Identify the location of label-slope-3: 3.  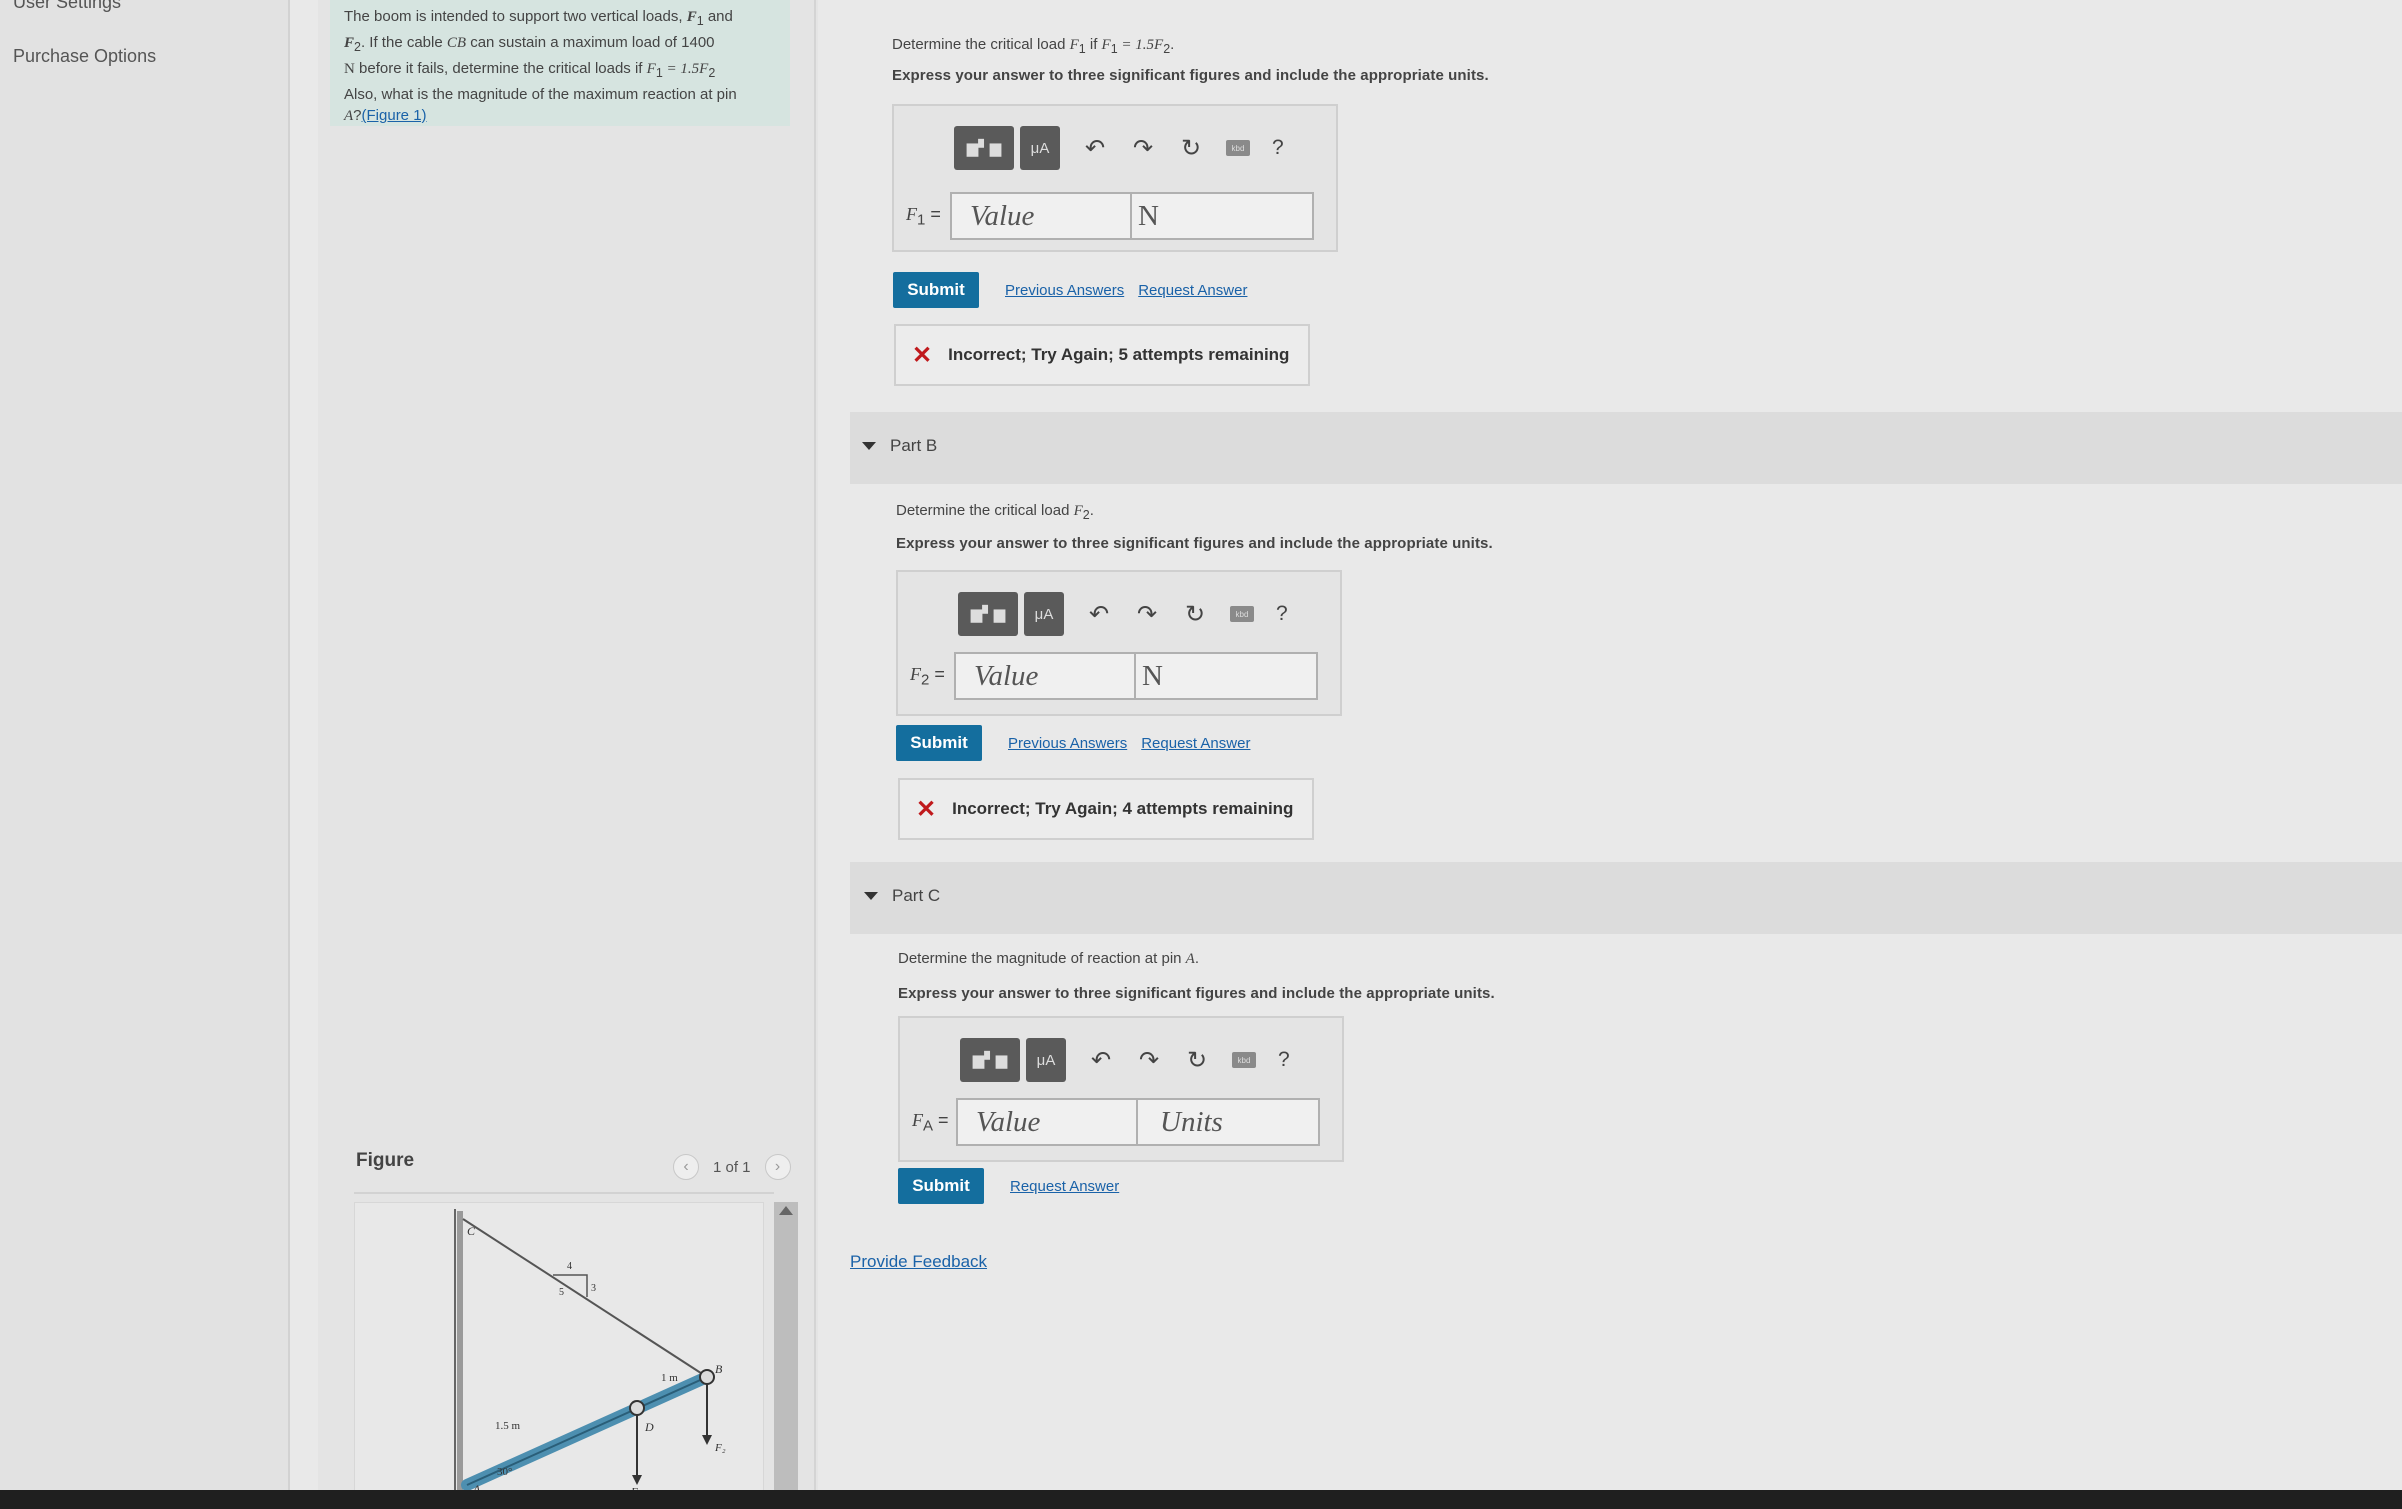
(593, 1288).